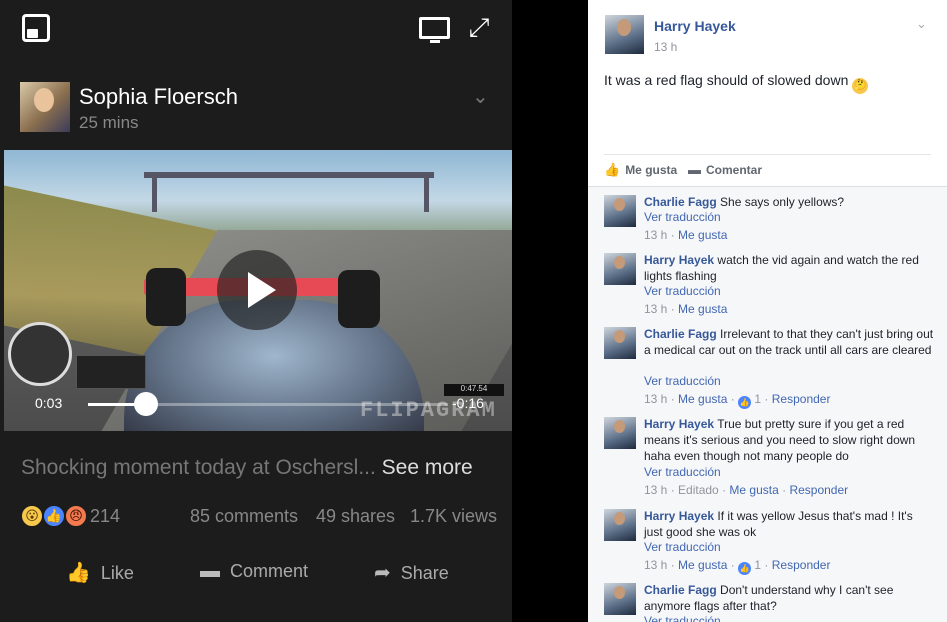 This screenshot has height=622, width=947. I want to click on share-button: ➦ Share, so click(411, 574).